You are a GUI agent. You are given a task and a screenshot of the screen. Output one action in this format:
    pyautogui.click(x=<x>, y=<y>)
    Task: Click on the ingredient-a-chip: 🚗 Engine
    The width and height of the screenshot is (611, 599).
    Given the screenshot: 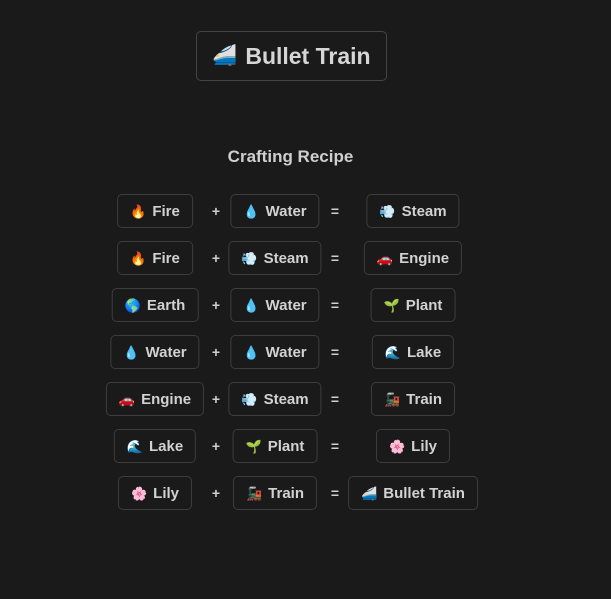 What is the action you would take?
    pyautogui.click(x=155, y=399)
    